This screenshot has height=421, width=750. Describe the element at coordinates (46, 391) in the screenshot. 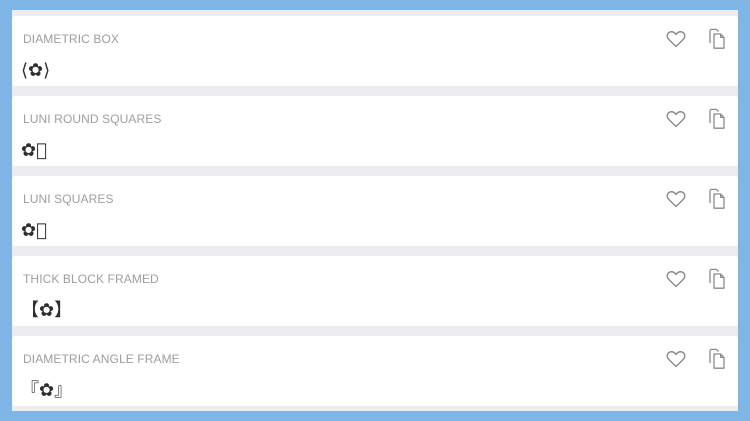

I see `style-preview: 『✿』` at that location.